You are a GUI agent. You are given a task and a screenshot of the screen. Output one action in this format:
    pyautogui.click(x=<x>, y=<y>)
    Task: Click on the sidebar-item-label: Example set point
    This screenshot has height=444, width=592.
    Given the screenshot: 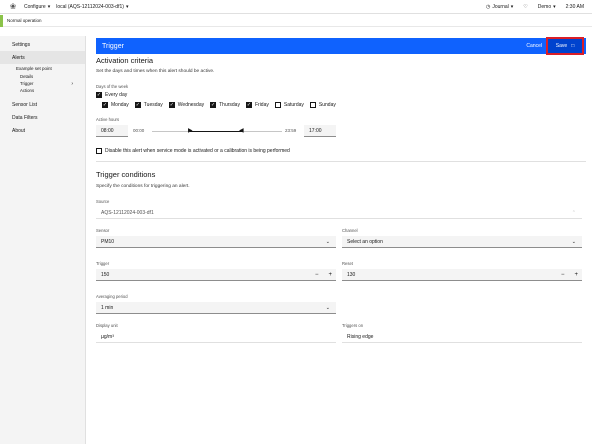 What is the action you would take?
    pyautogui.click(x=34, y=68)
    